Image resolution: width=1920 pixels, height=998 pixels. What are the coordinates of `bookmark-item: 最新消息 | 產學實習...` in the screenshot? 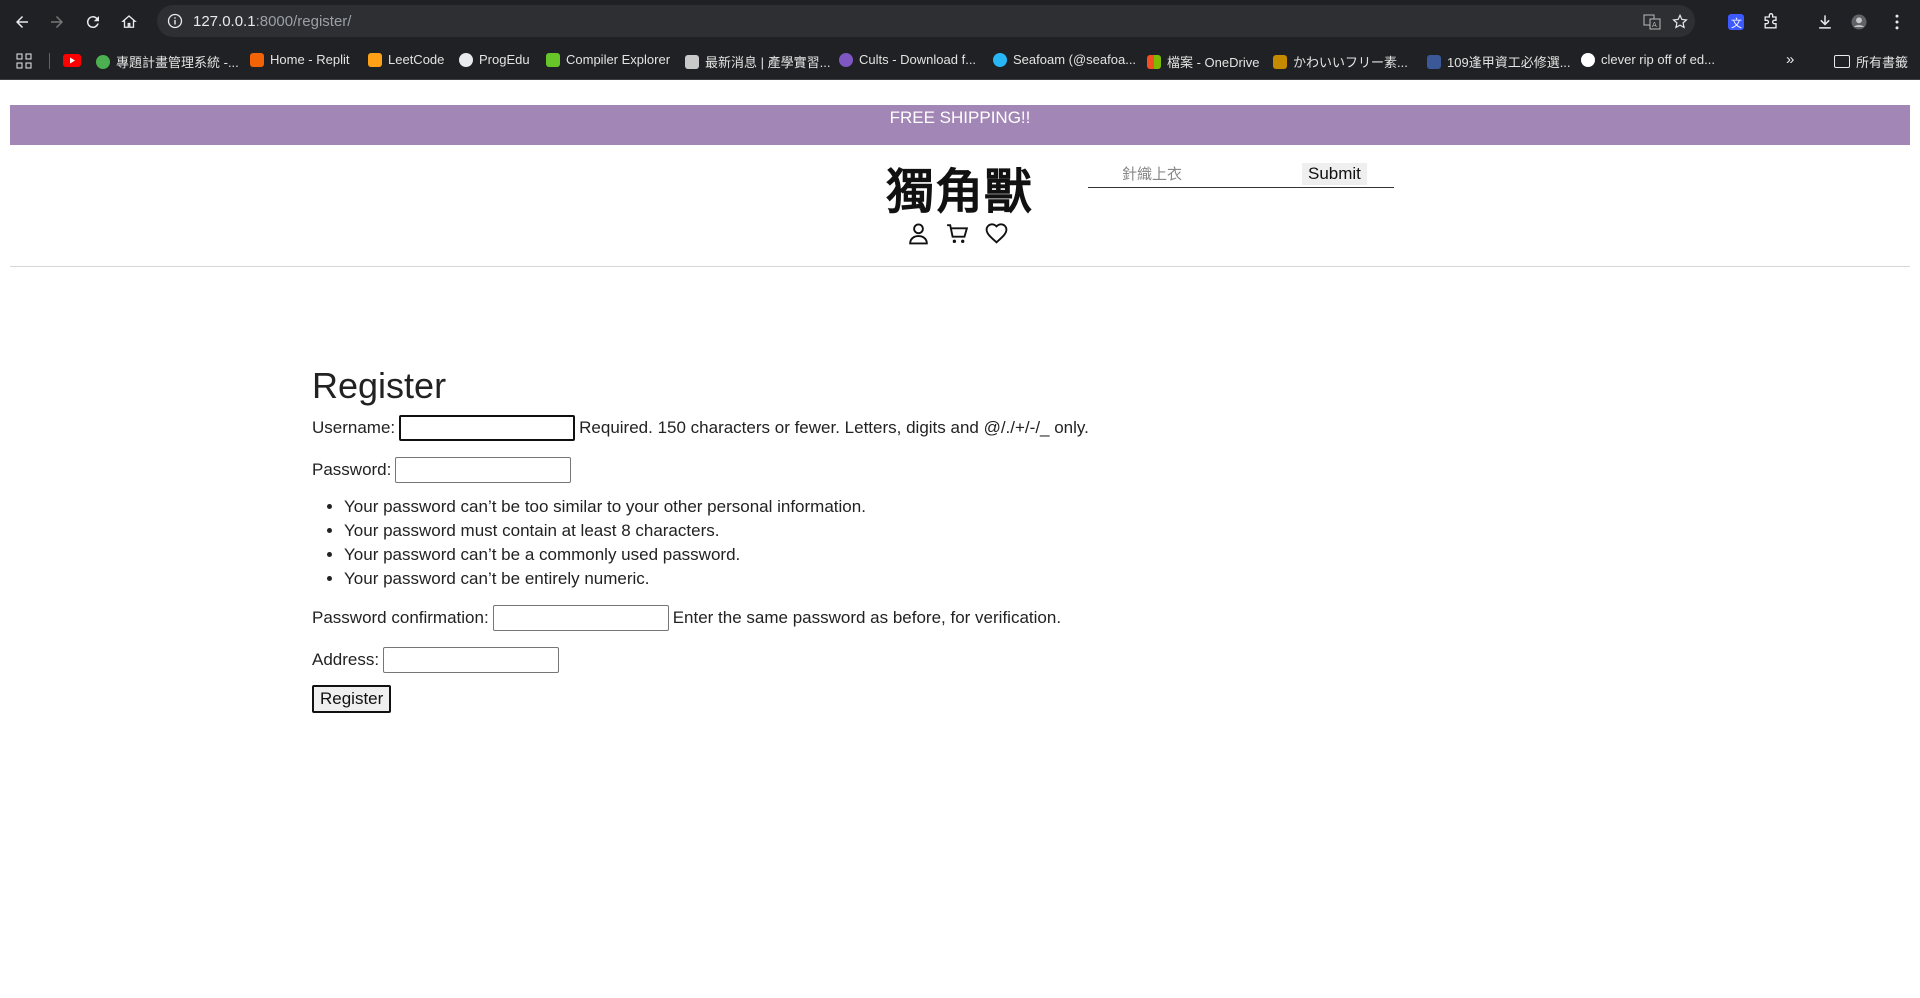 It's located at (757, 61).